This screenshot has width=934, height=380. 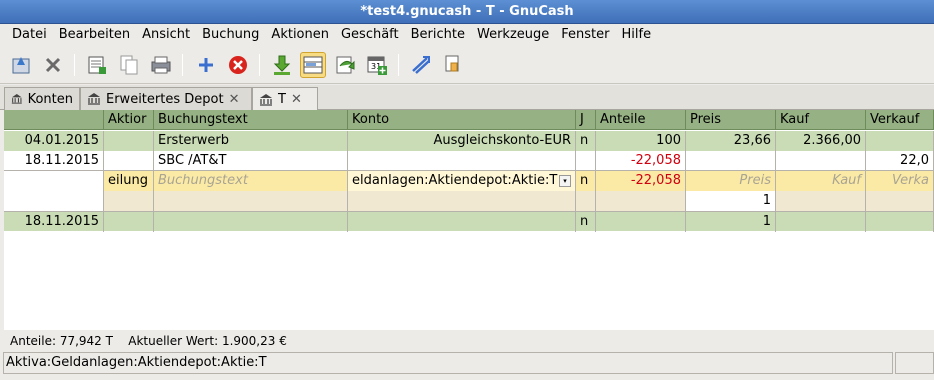 What do you see at coordinates (900, 161) in the screenshot?
I see `cell-sell: 22,0` at bounding box center [900, 161].